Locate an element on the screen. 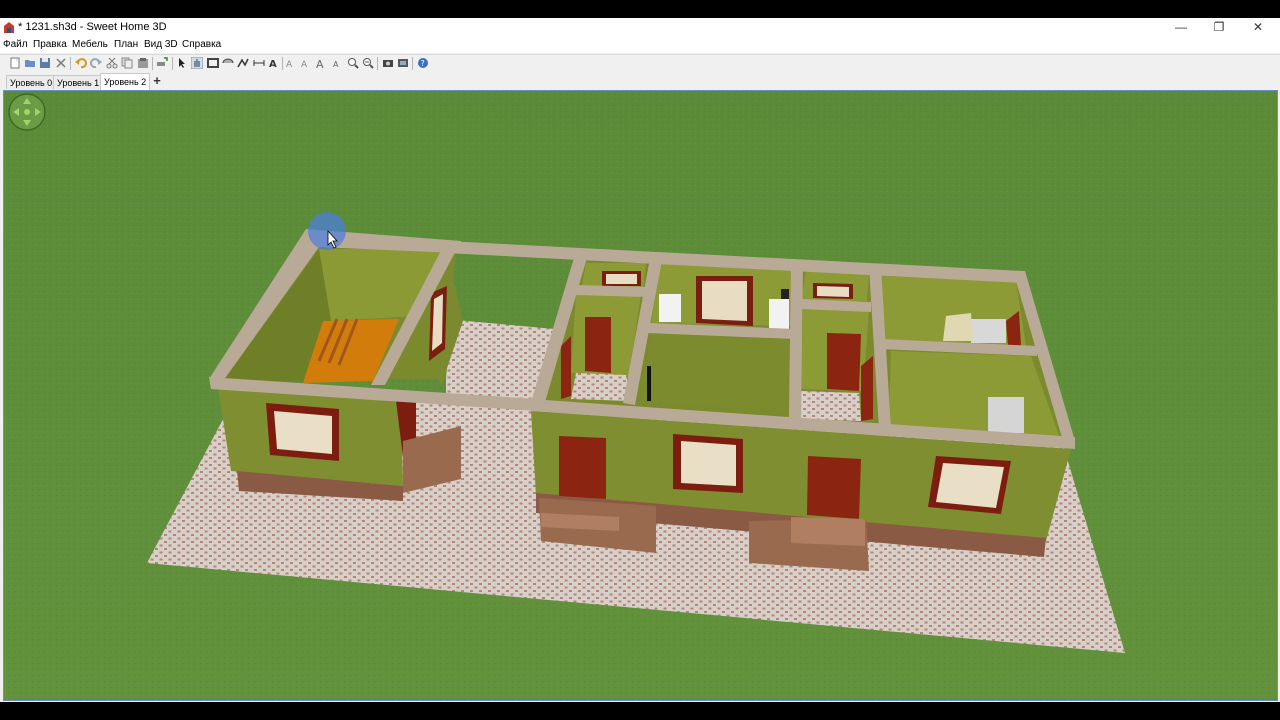  step is located at coordinates (828, 531).